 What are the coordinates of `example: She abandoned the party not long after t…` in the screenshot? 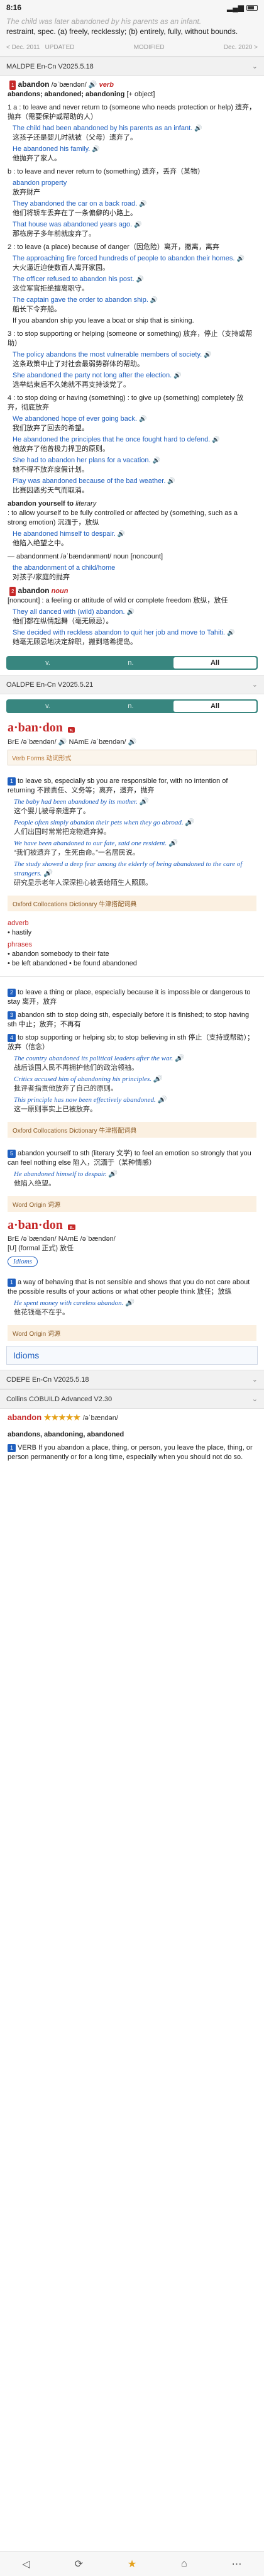 It's located at (97, 380).